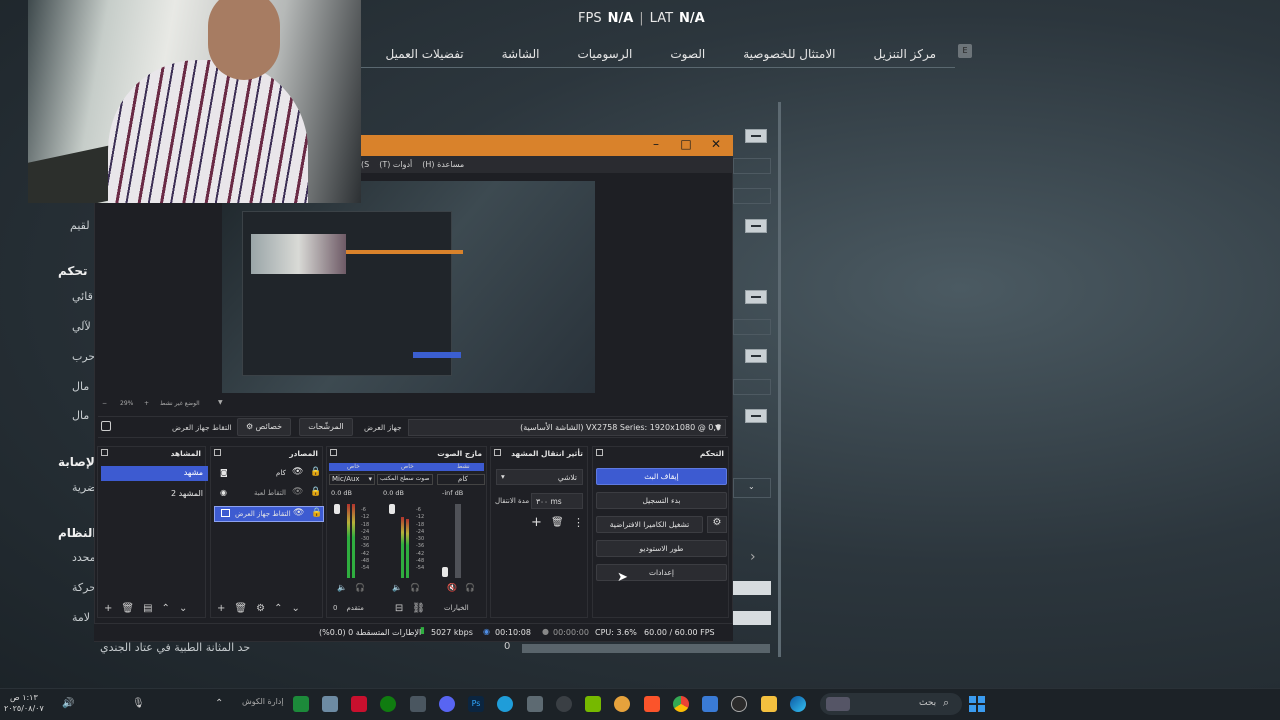  I want to click on discord-icon, so click(447, 704).